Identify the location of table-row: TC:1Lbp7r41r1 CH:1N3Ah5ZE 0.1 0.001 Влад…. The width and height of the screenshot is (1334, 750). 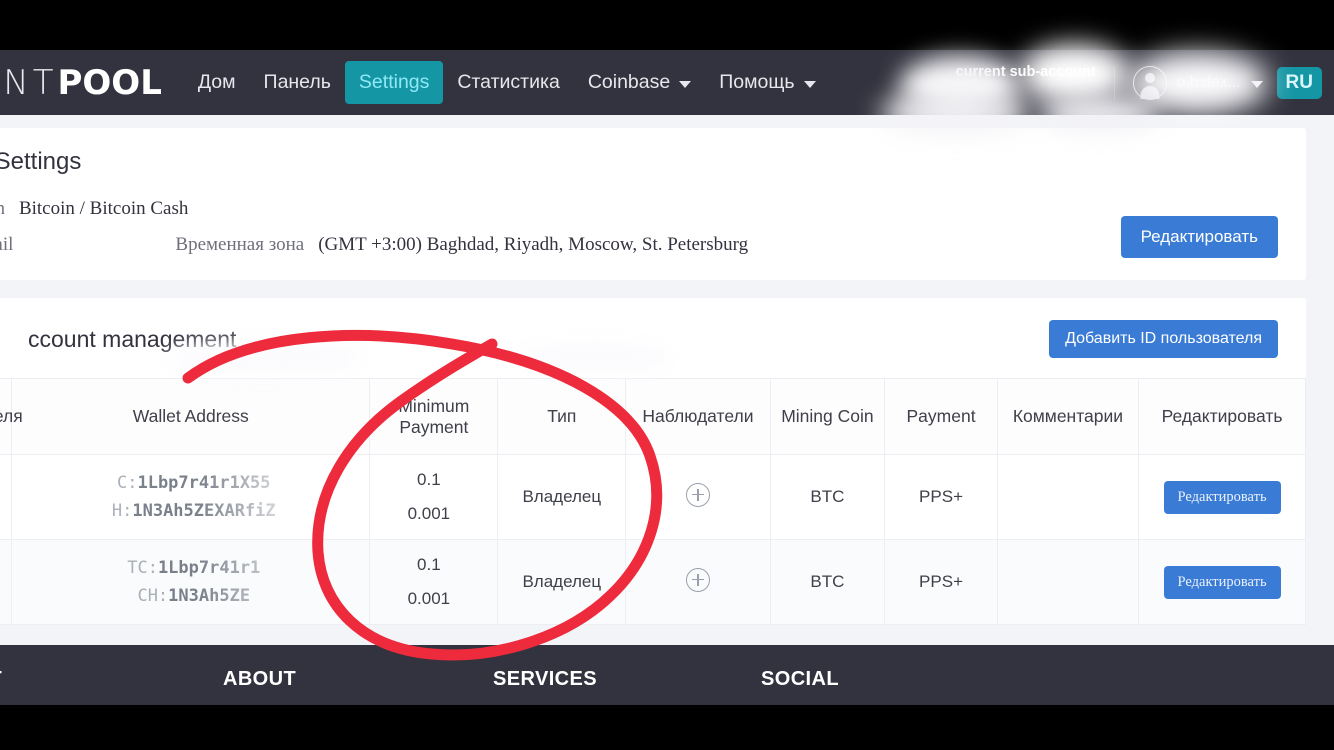
(653, 582).